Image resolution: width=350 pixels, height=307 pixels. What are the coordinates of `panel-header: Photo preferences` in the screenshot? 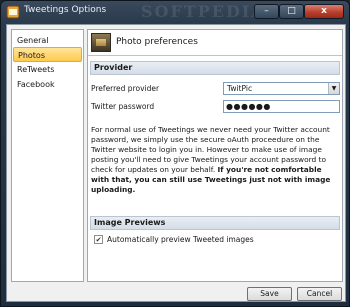 It's located at (215, 43).